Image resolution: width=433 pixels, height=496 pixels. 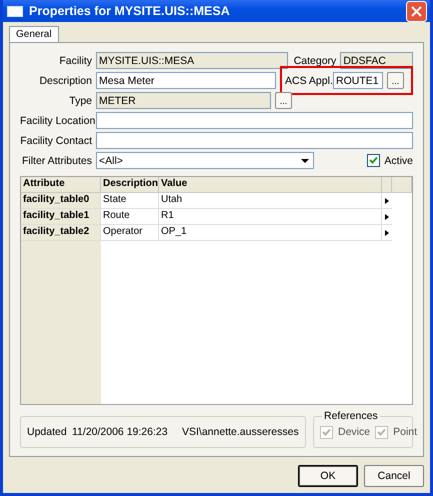 What do you see at coordinates (61, 185) in the screenshot?
I see `column-header: Attribute` at bounding box center [61, 185].